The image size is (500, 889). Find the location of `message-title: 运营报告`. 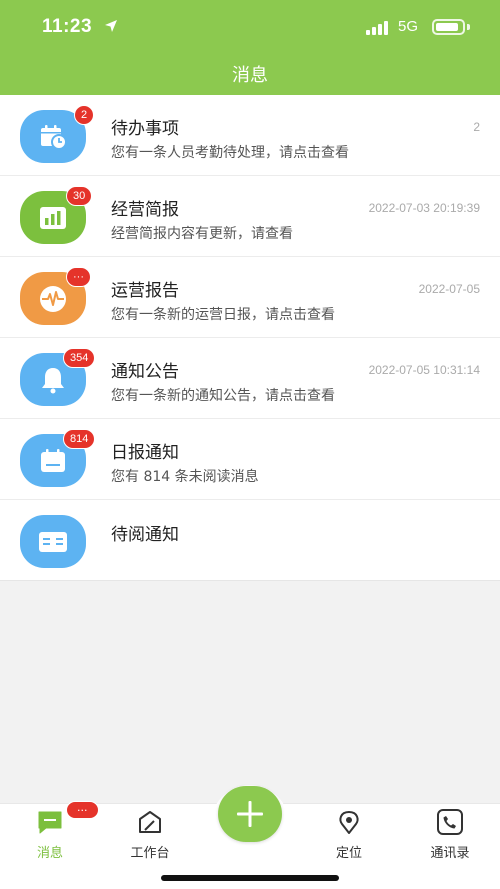

message-title: 运营报告 is located at coordinates (145, 291).